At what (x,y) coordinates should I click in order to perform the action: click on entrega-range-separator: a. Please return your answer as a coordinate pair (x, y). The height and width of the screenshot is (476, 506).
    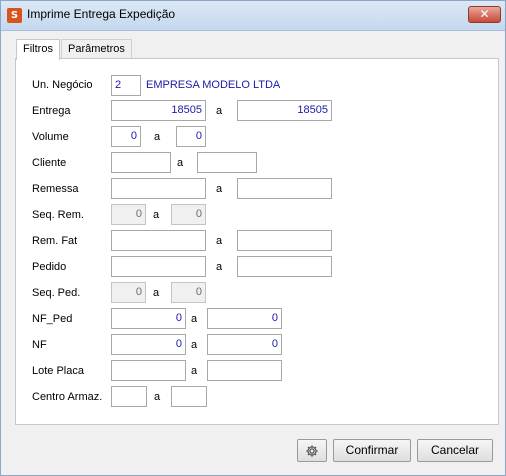
    Looking at the image, I should click on (219, 111).